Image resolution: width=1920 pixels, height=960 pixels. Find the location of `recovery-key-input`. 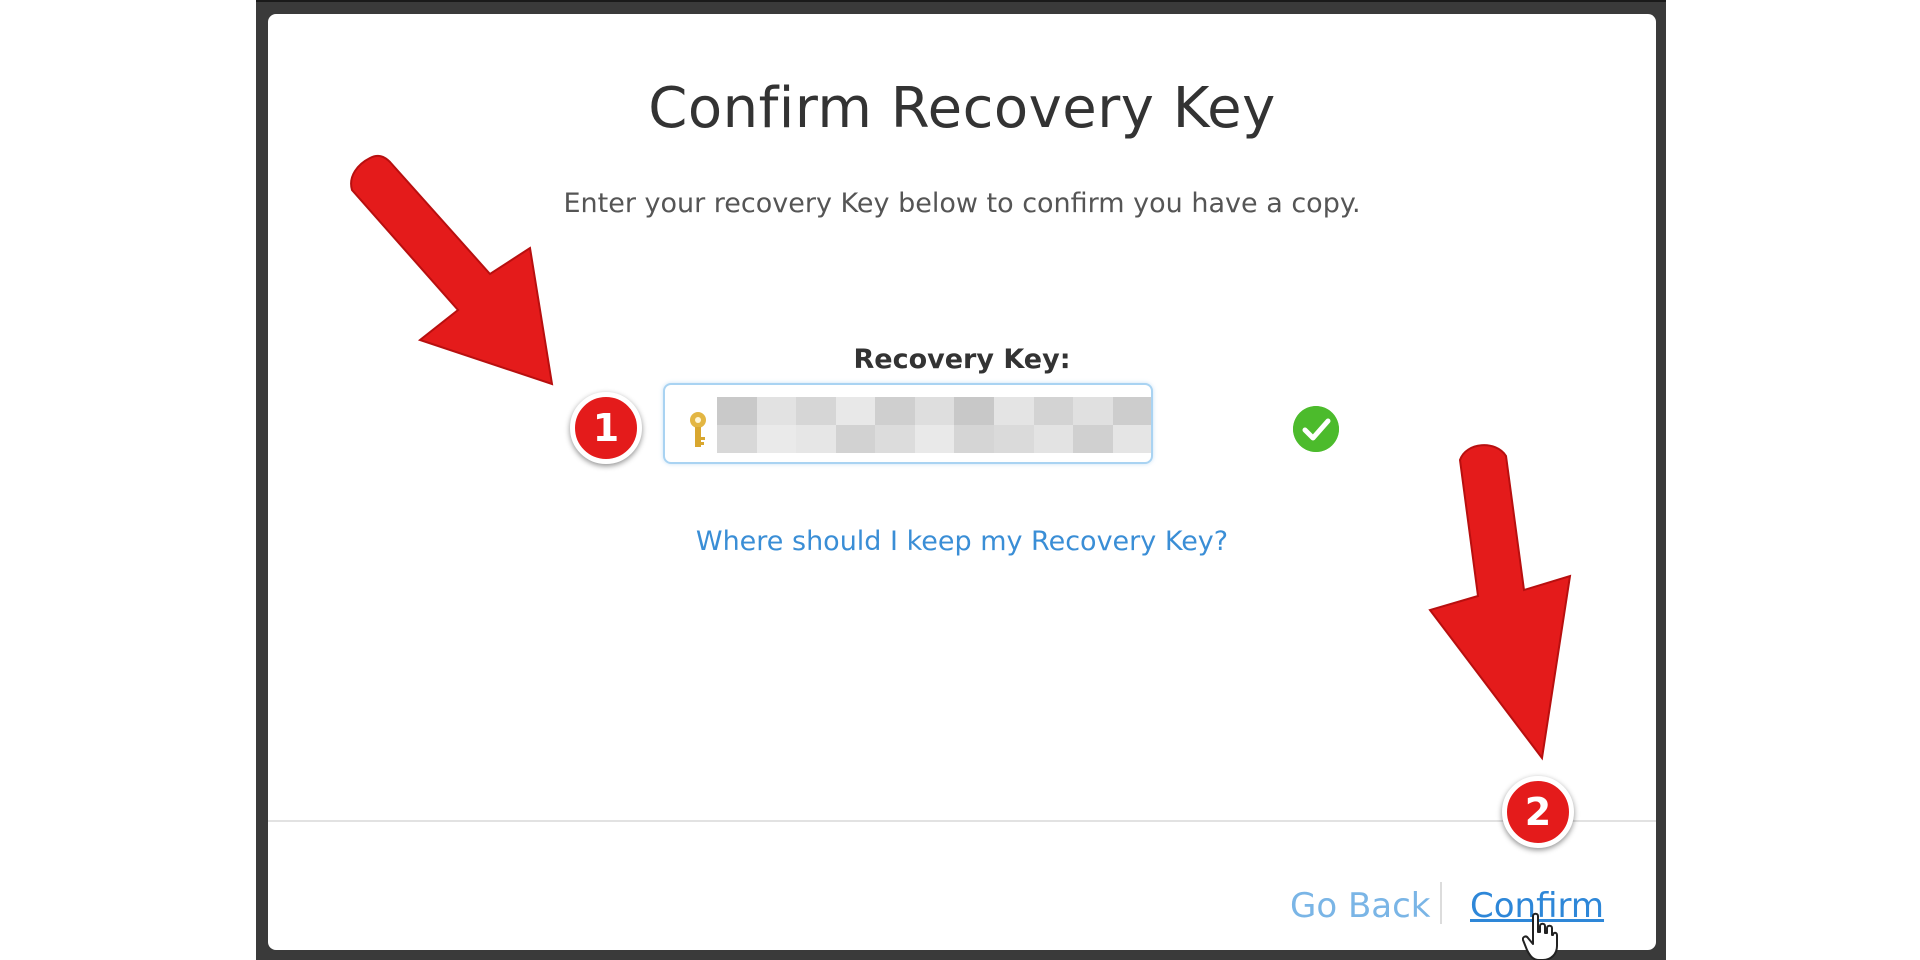

recovery-key-input is located at coordinates (908, 423).